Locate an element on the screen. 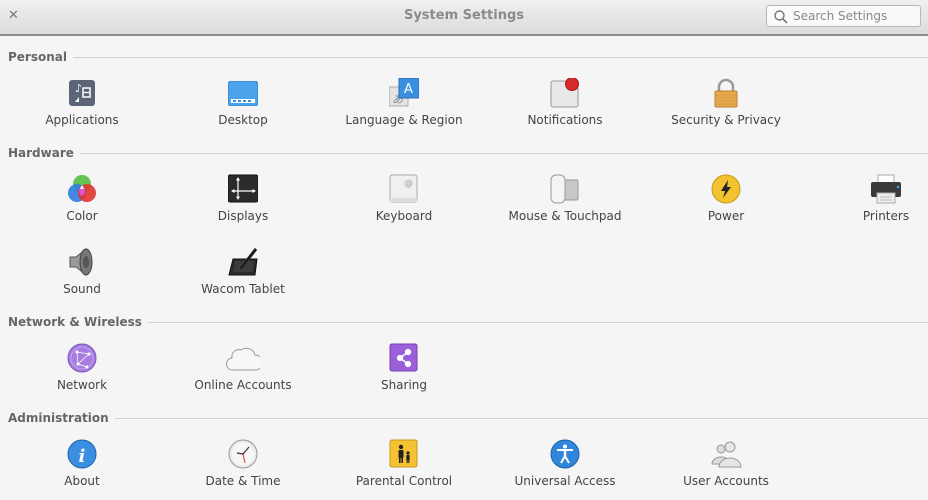 This screenshot has height=500, width=928. settings-item-universal-access: Universal Access is located at coordinates (565, 463).